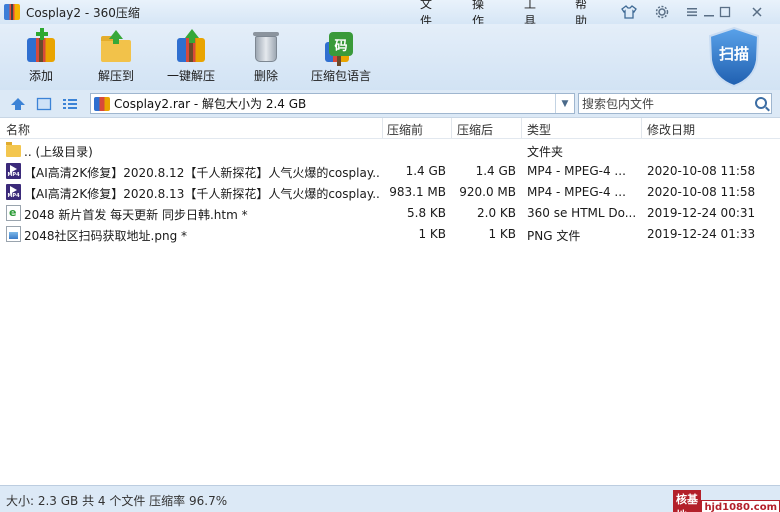  I want to click on file-name: 2048社区扫码获取地址.png *, so click(106, 236).